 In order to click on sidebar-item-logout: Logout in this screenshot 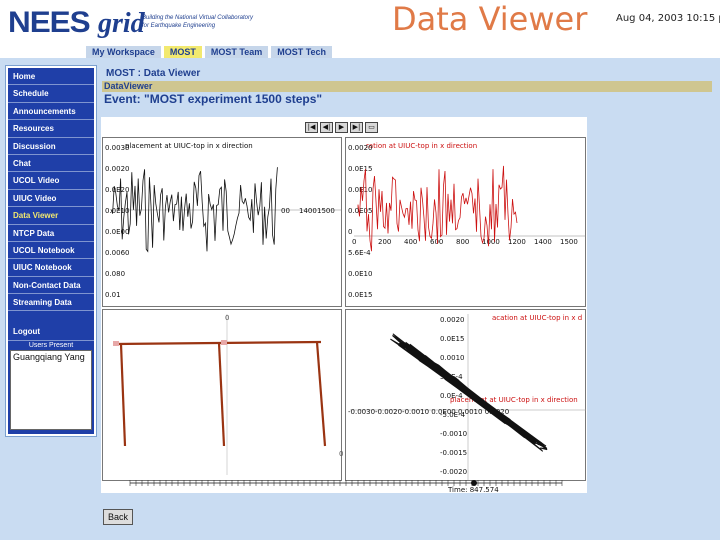, I will do `click(51, 332)`.